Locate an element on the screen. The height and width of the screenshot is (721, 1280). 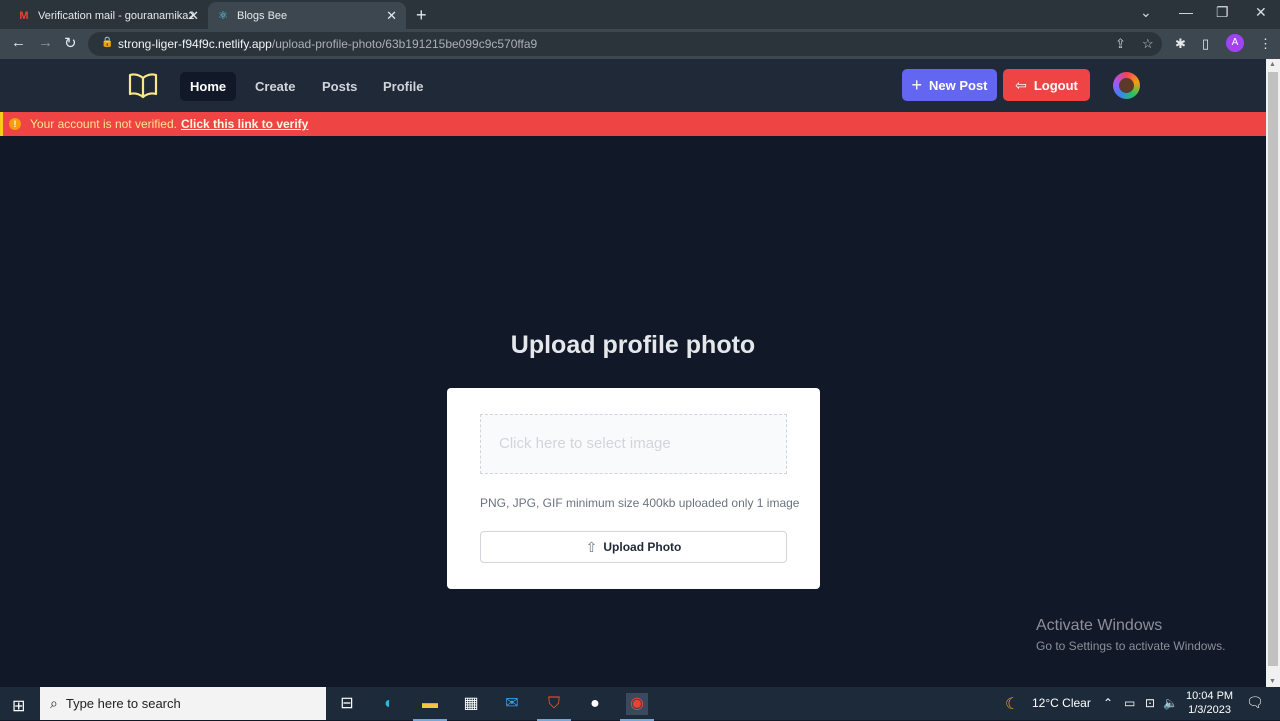
taskbar-clock: 10:04 PM 1/3/2023 is located at coordinates (1209, 703).